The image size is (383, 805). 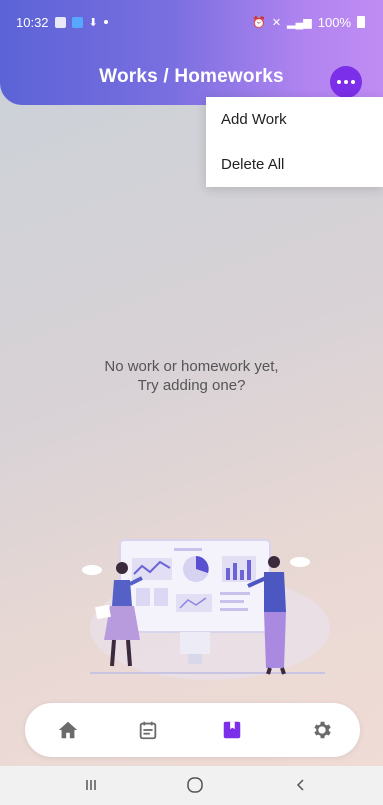 I want to click on system-navigation-bar, so click(x=191, y=785).